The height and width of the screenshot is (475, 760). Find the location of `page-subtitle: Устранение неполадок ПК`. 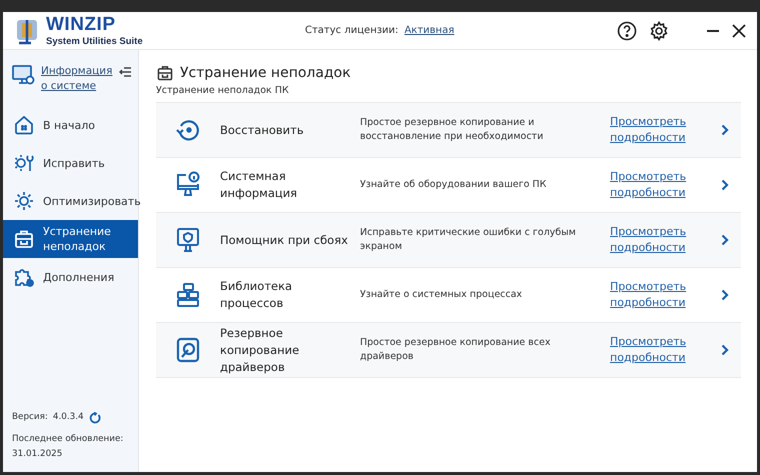

page-subtitle: Устранение неполадок ПК is located at coordinates (223, 90).